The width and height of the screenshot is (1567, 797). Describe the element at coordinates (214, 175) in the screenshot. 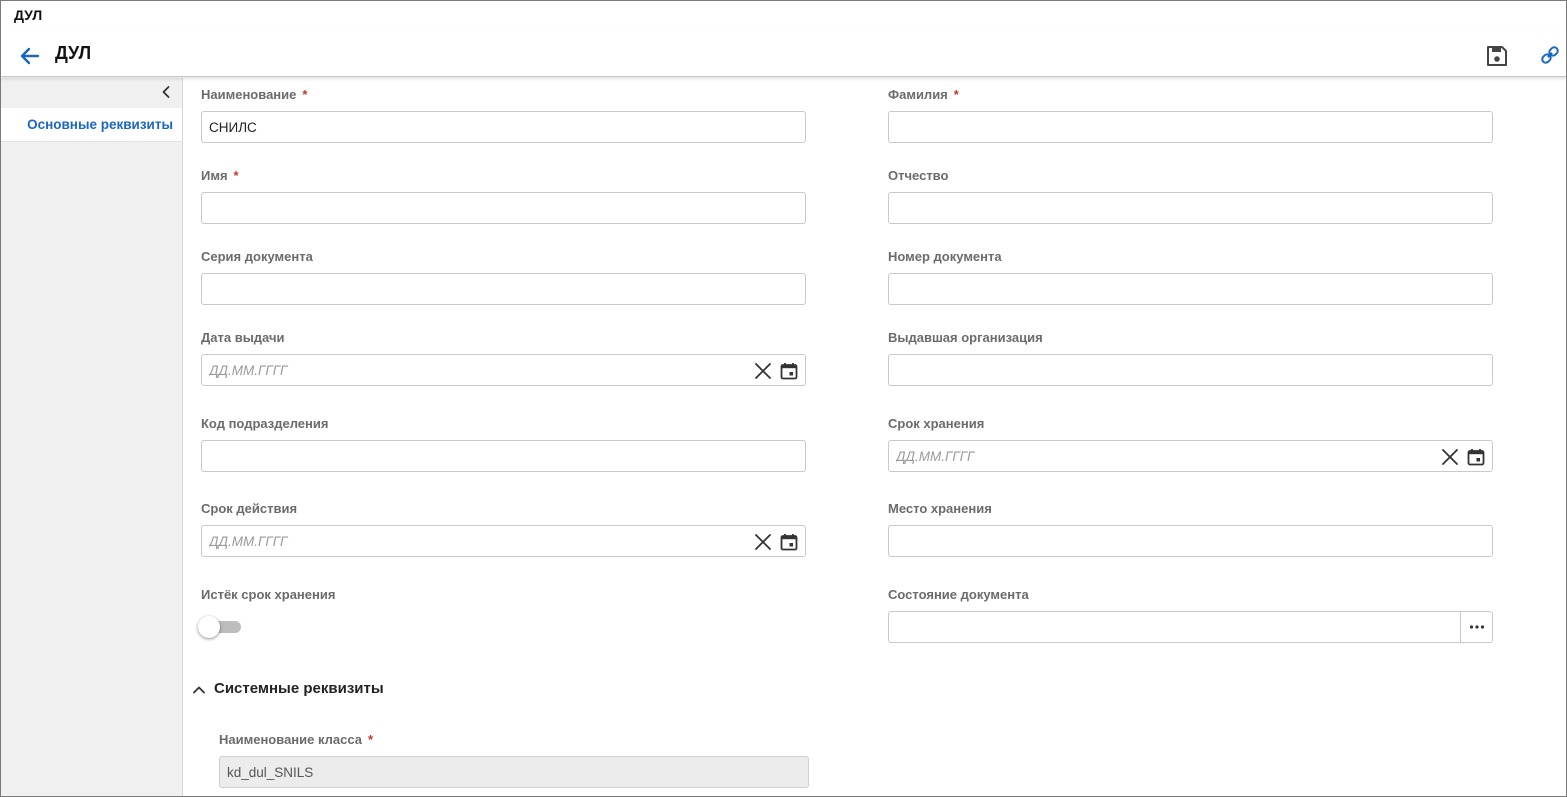

I see `imya-label-text: Имя` at that location.